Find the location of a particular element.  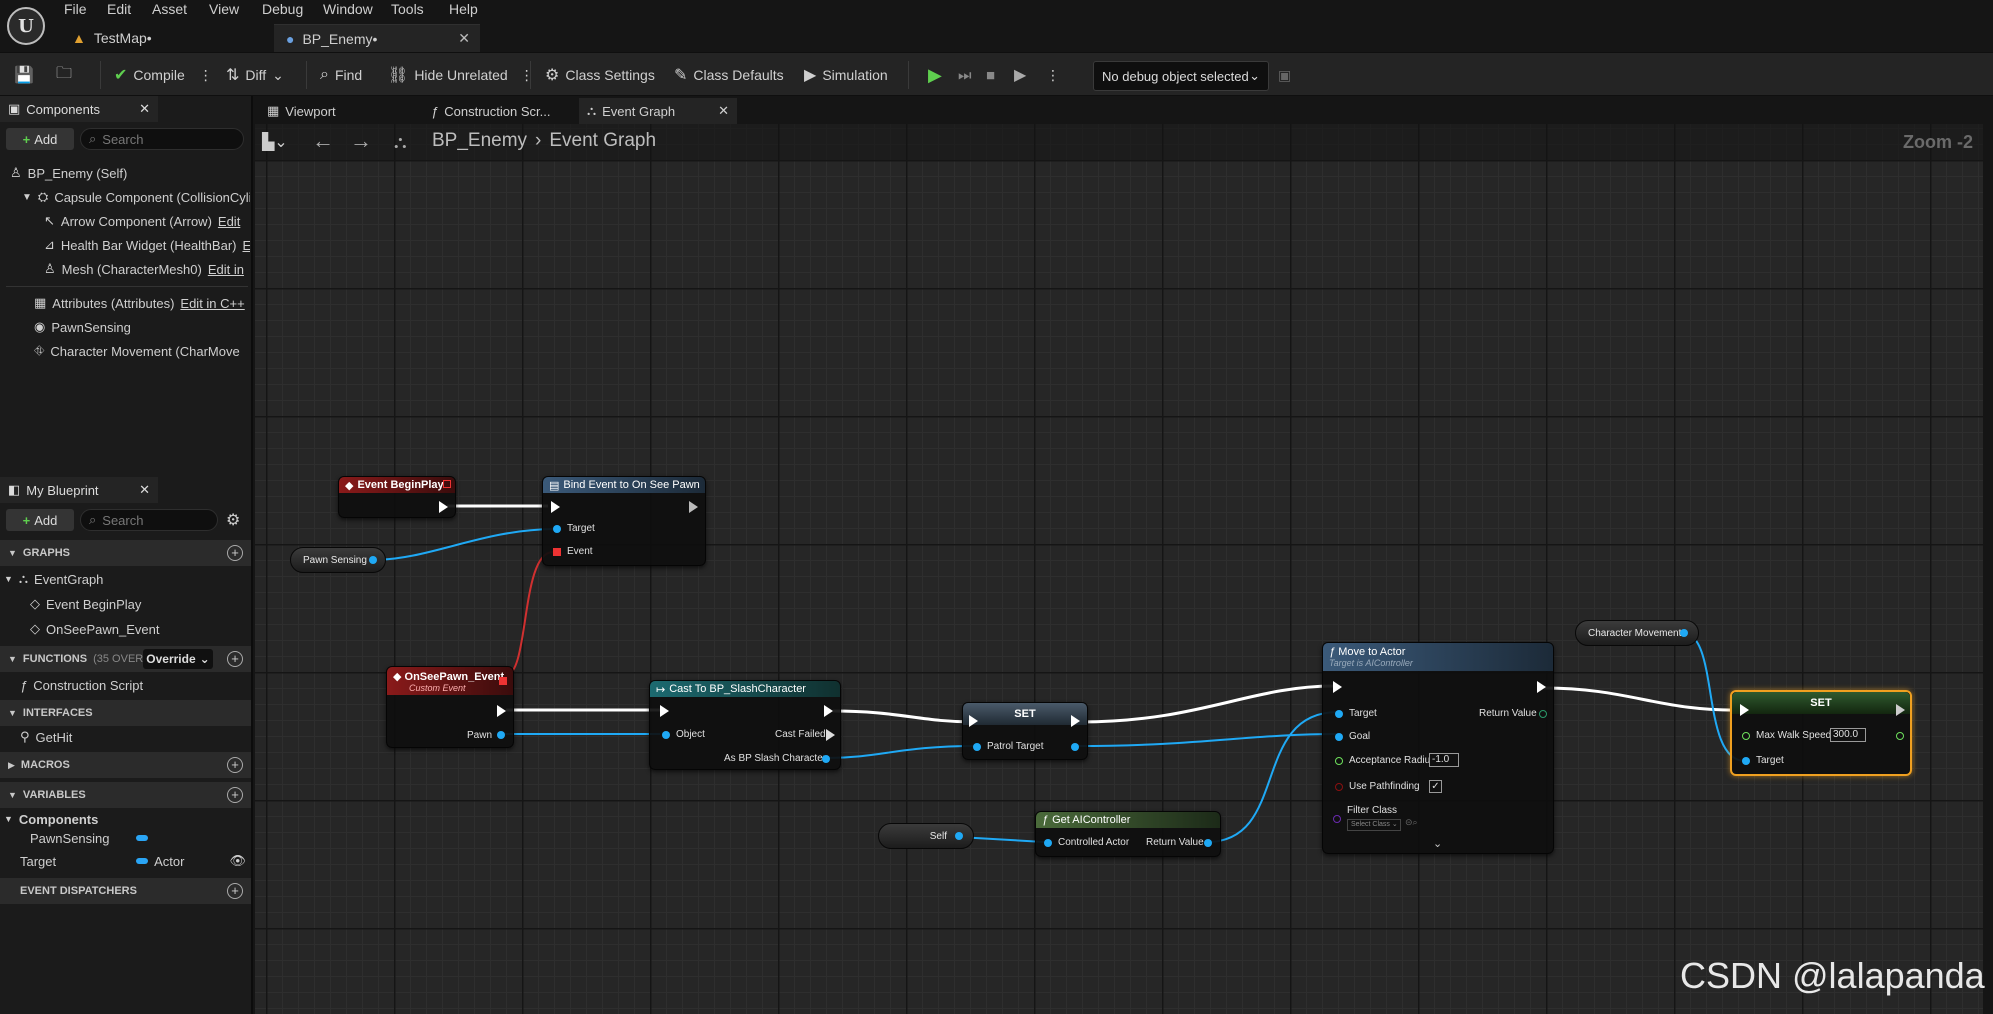

node-set-max-walk-speed: SET Max Walk Speed 300.0 Target is located at coordinates (1821, 733).